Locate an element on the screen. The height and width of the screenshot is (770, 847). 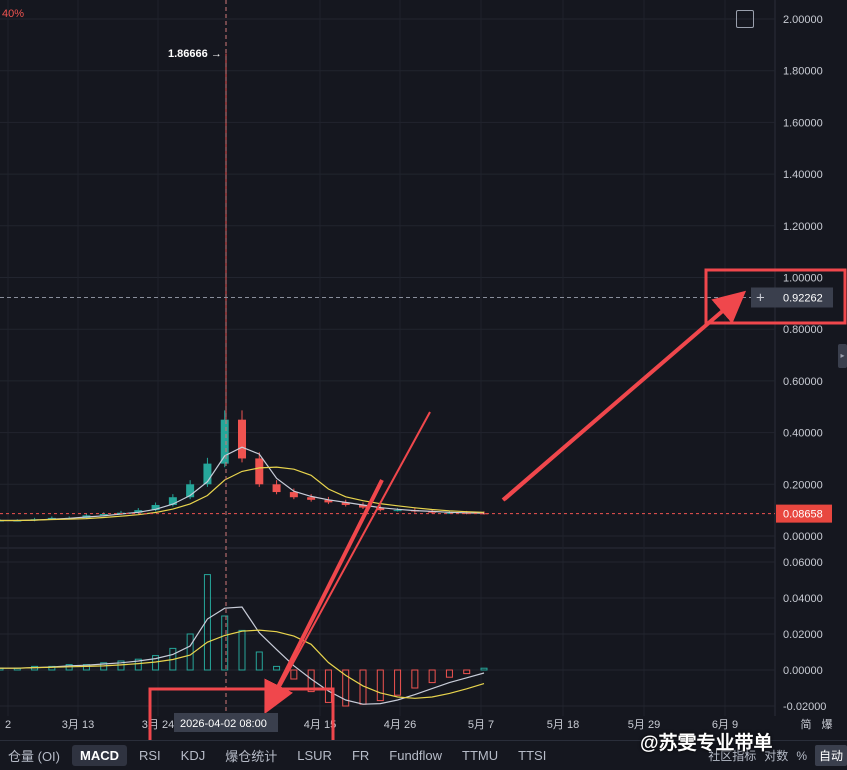
price-tick-label: 0.80000 is located at coordinates (803, 330).